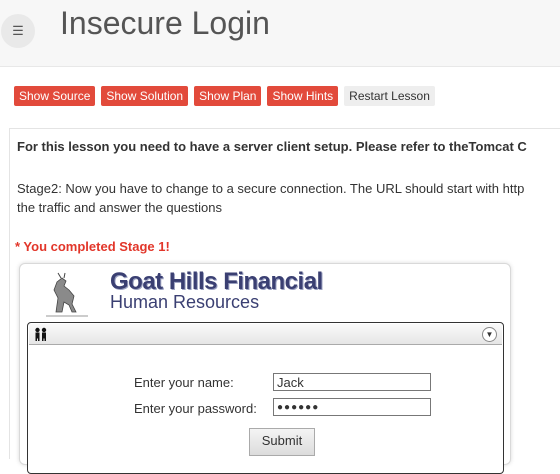 Image resolution: width=560 pixels, height=474 pixels. I want to click on people-icon, so click(41, 334).